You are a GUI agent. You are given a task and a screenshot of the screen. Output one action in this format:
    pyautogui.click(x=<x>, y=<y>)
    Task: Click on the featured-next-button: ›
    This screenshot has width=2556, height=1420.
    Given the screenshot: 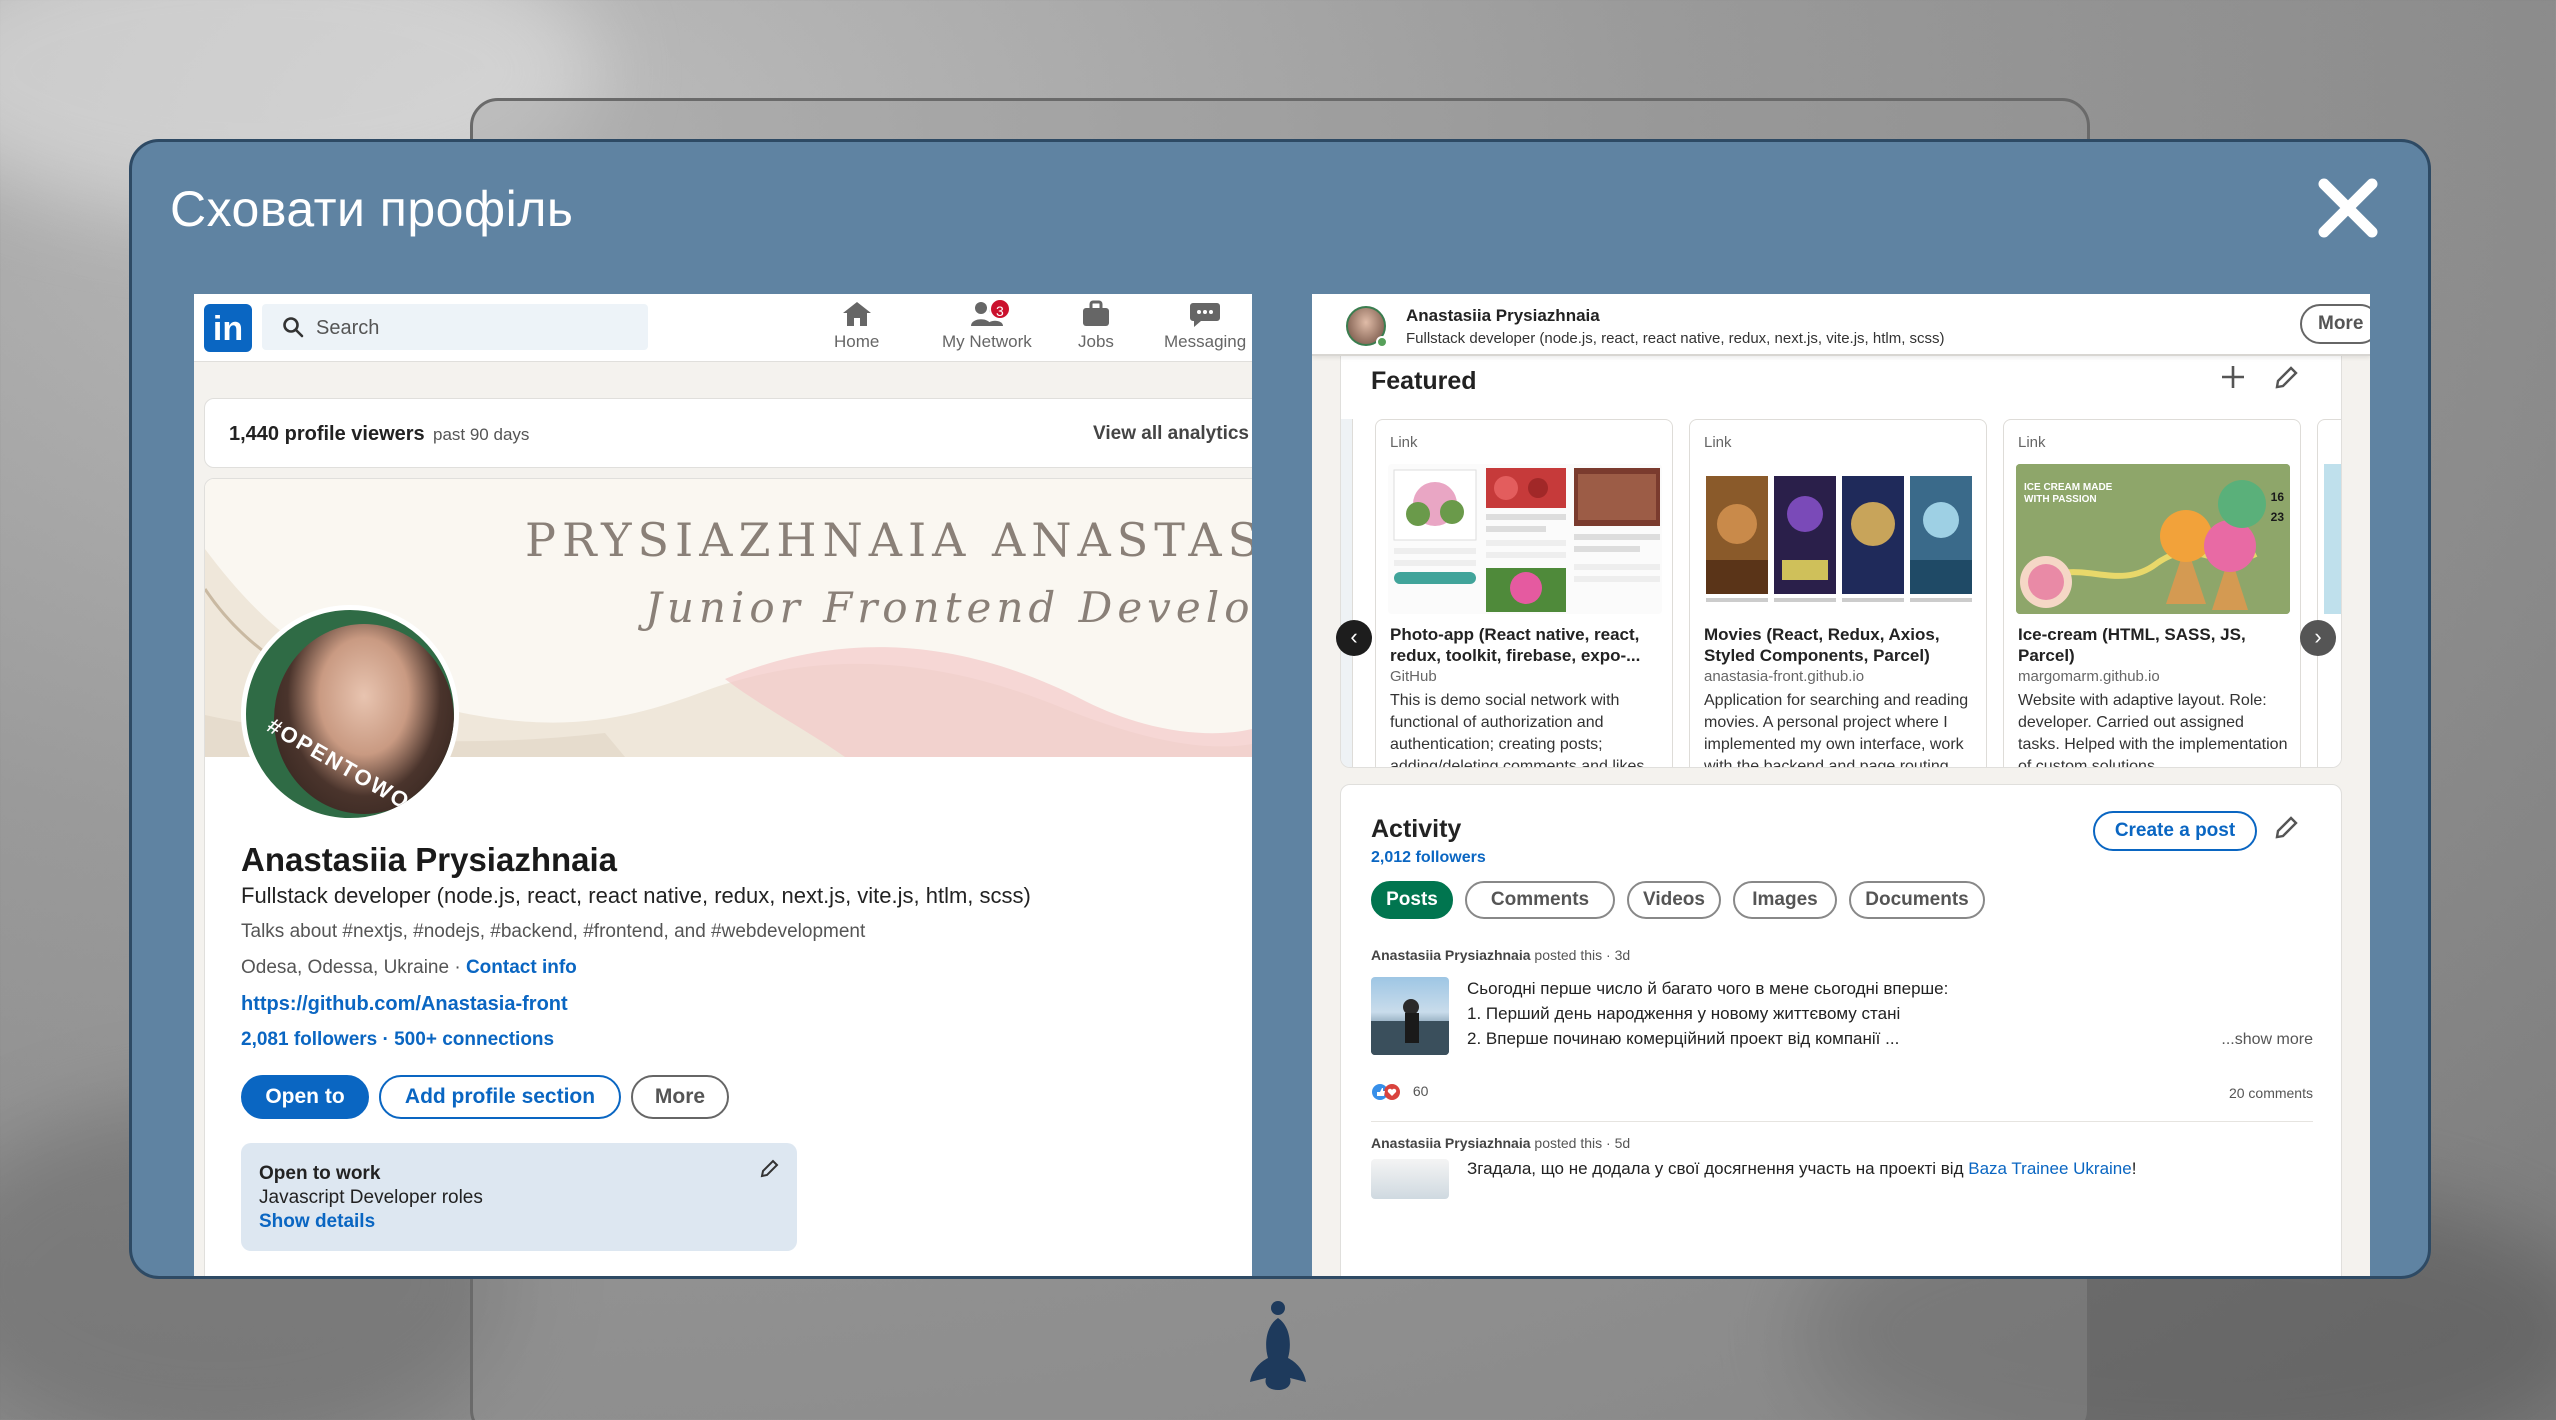 What is the action you would take?
    pyautogui.click(x=2318, y=638)
    